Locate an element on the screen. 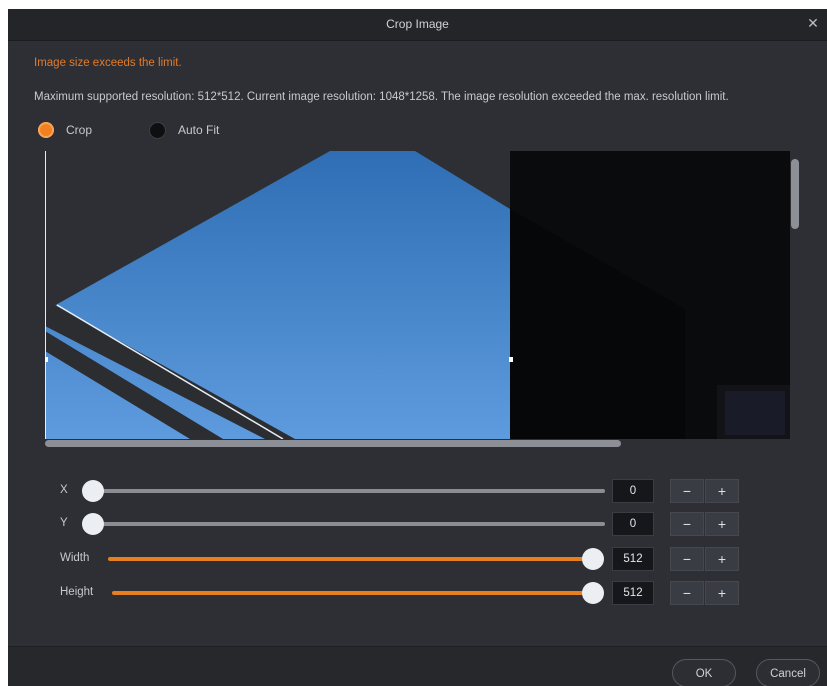 The width and height of the screenshot is (827, 686). radio-selected-icon is located at coordinates (46, 130).